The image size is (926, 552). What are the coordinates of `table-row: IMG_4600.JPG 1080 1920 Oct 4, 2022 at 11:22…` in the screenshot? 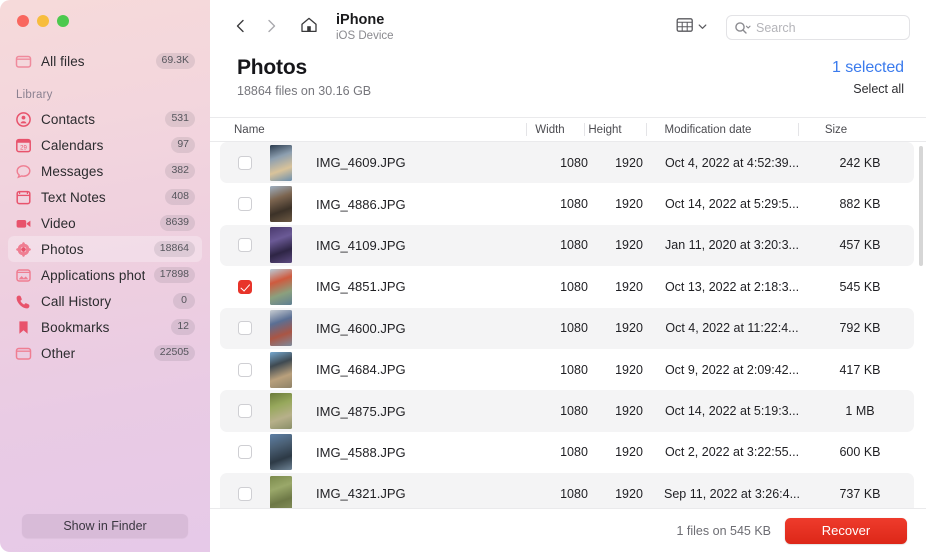 It's located at (567, 328).